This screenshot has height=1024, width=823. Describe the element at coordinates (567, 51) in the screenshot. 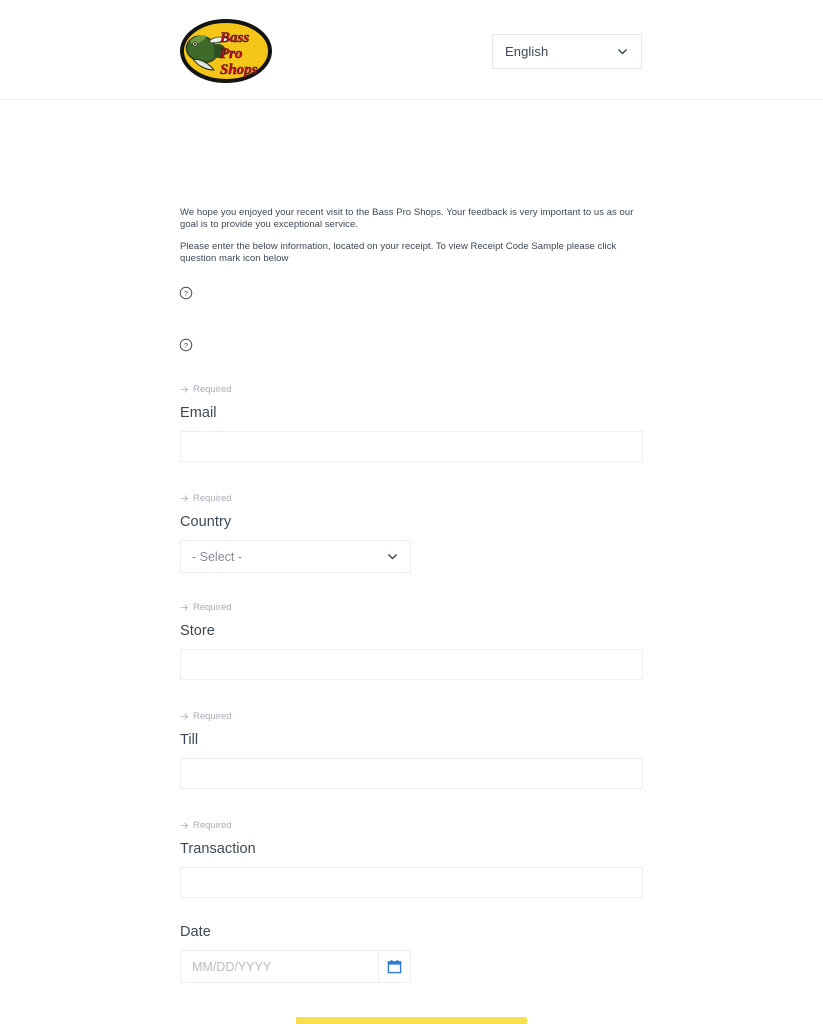

I see `language-select: English` at that location.